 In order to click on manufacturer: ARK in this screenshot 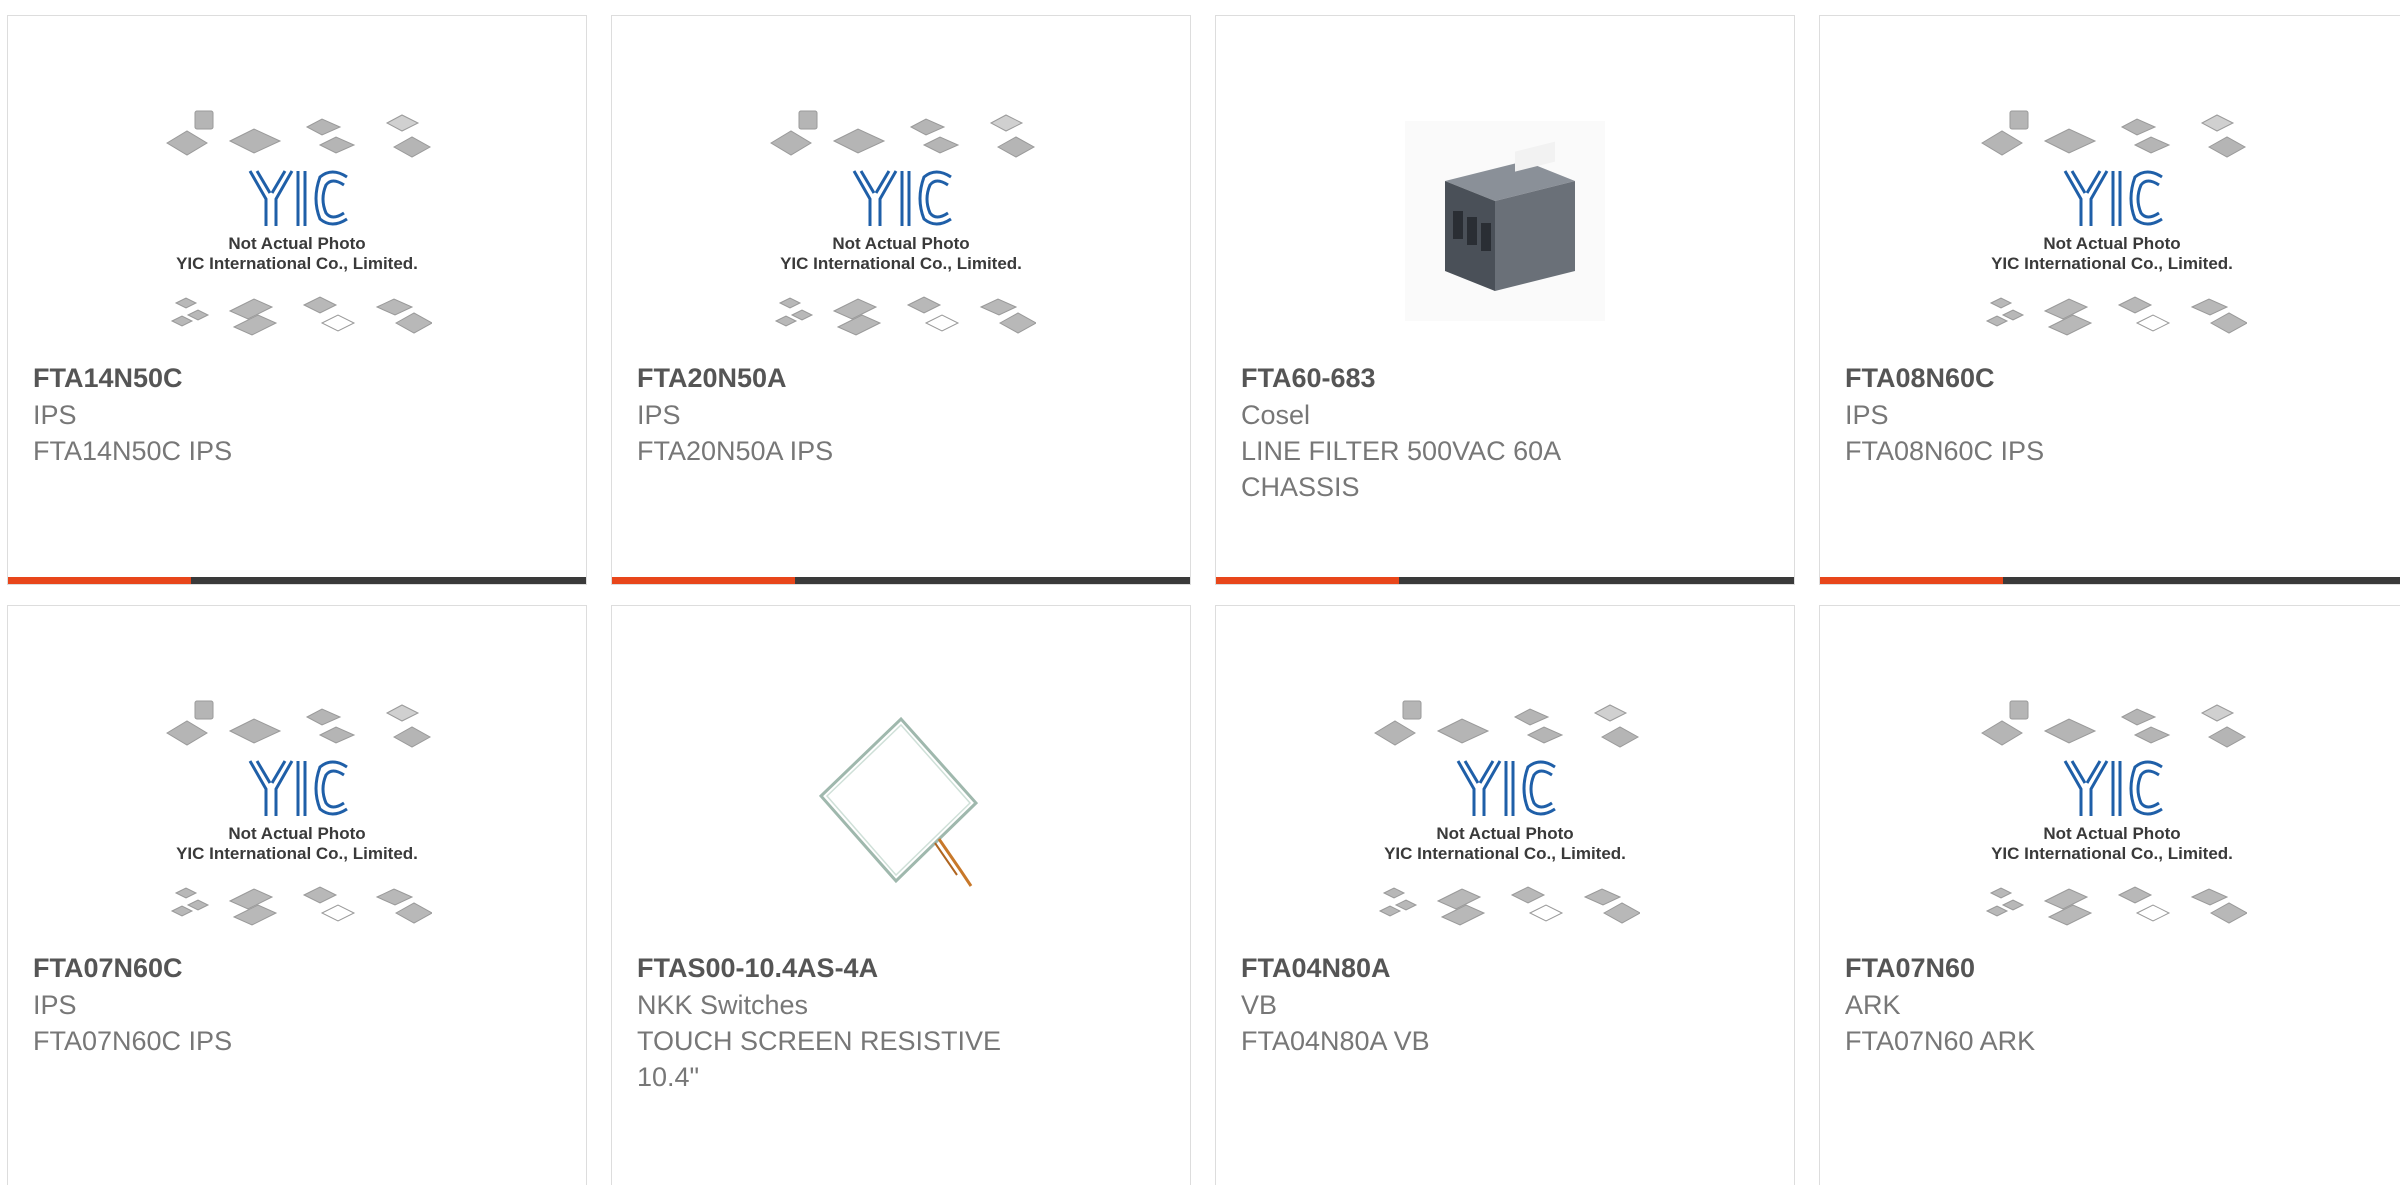, I will do `click(1873, 1005)`.